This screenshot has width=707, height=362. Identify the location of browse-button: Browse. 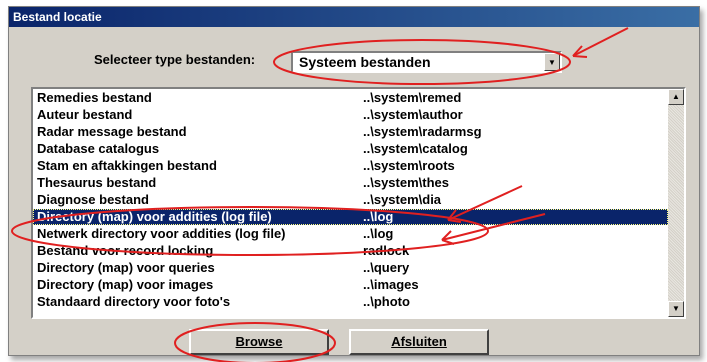
(259, 342).